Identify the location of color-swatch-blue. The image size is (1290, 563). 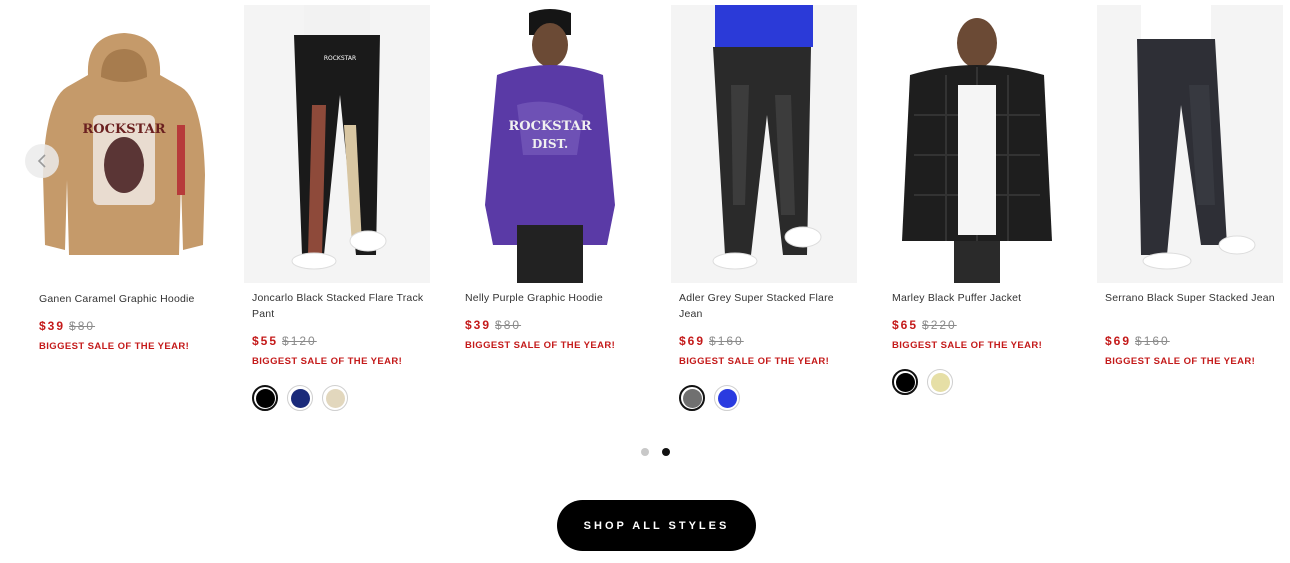
(727, 398).